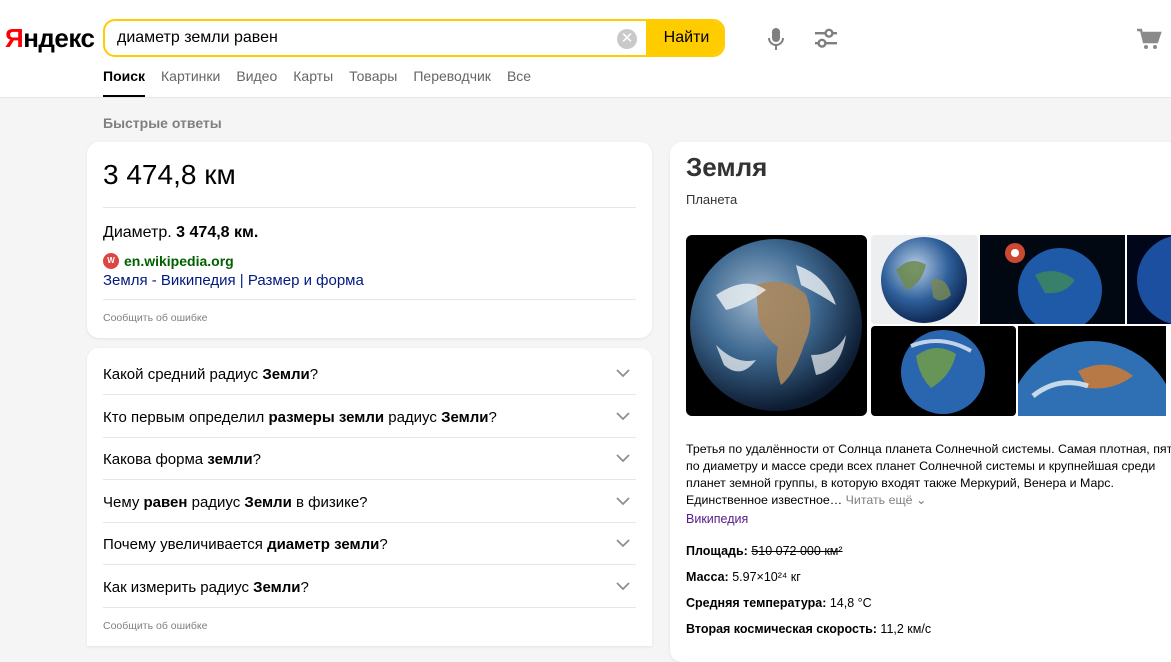  I want to click on faq-question-part: Почему увеличивается, so click(185, 545).